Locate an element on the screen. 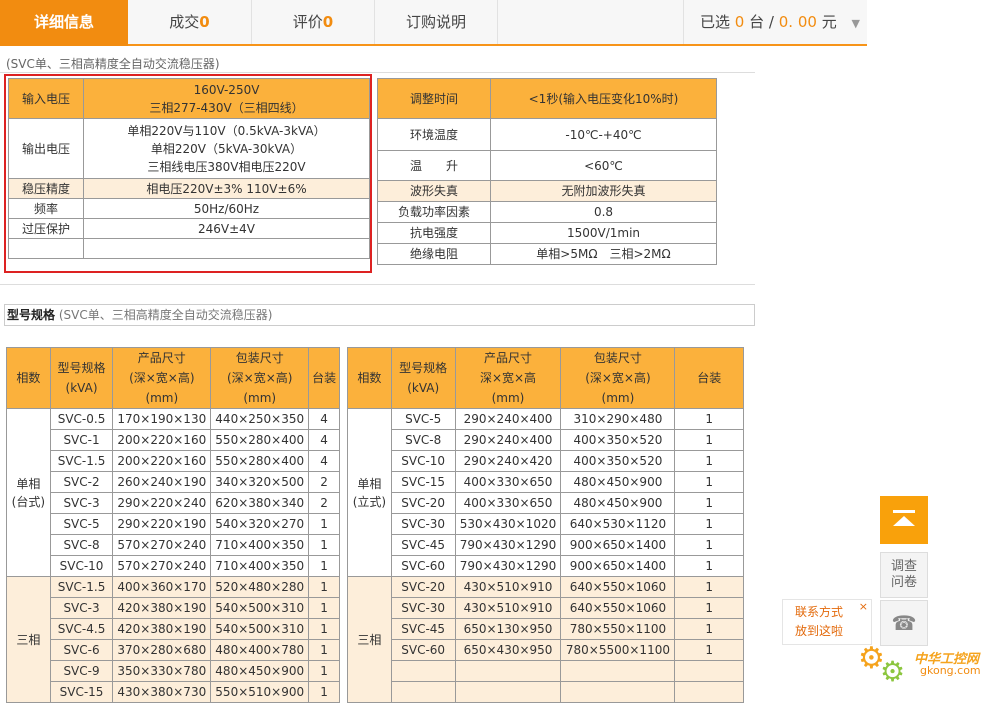 This screenshot has width=993, height=703. model-row: SVC-2 260×240×190 340×320×500 2 is located at coordinates (173, 482).